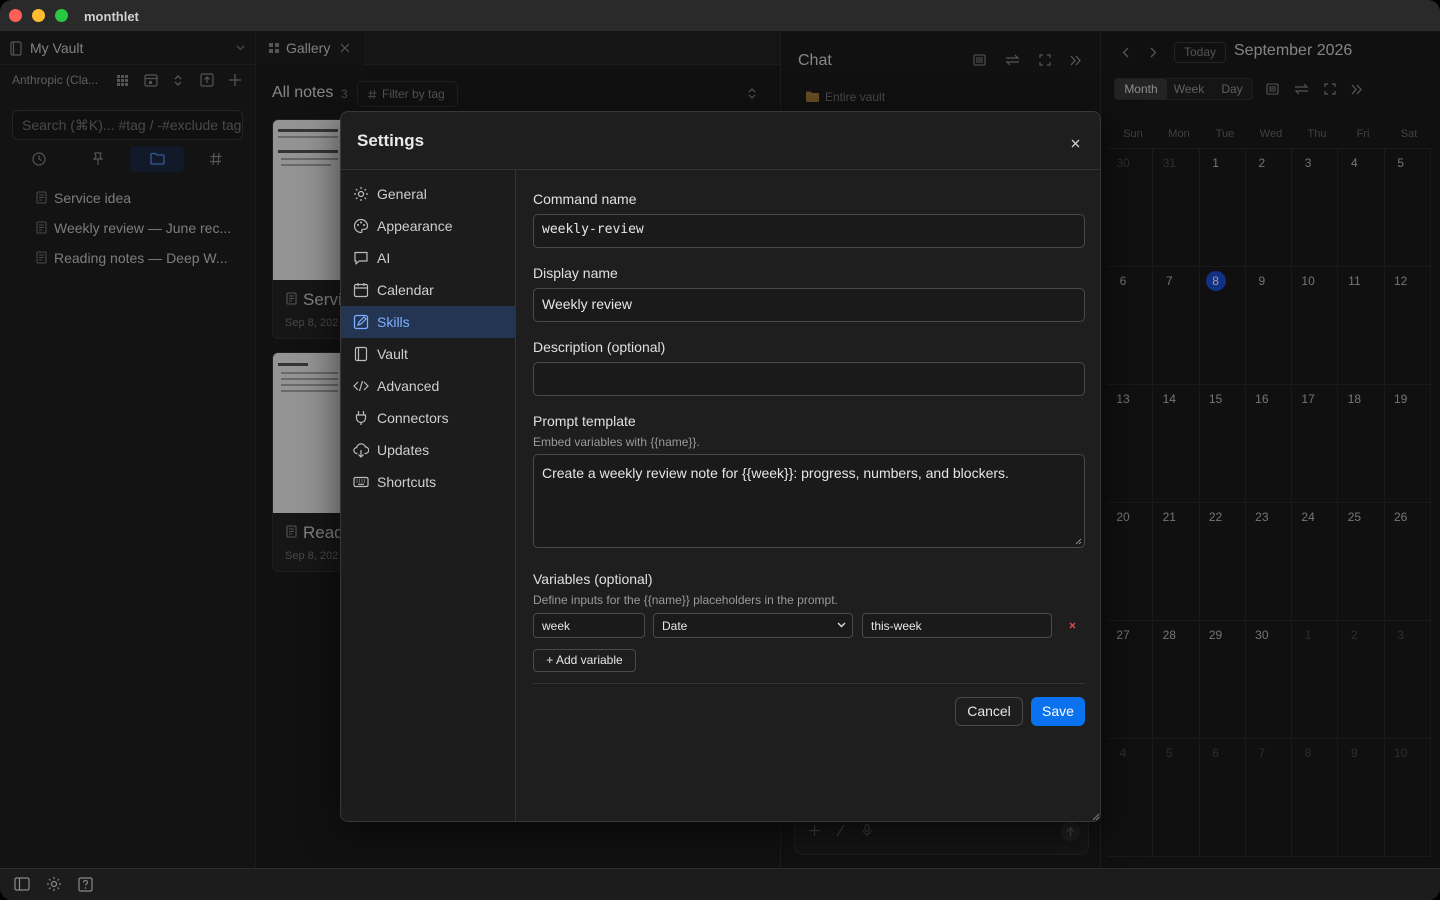 Image resolution: width=1440 pixels, height=900 pixels. What do you see at coordinates (957, 625) in the screenshot?
I see `variable-default-field: this-week` at bounding box center [957, 625].